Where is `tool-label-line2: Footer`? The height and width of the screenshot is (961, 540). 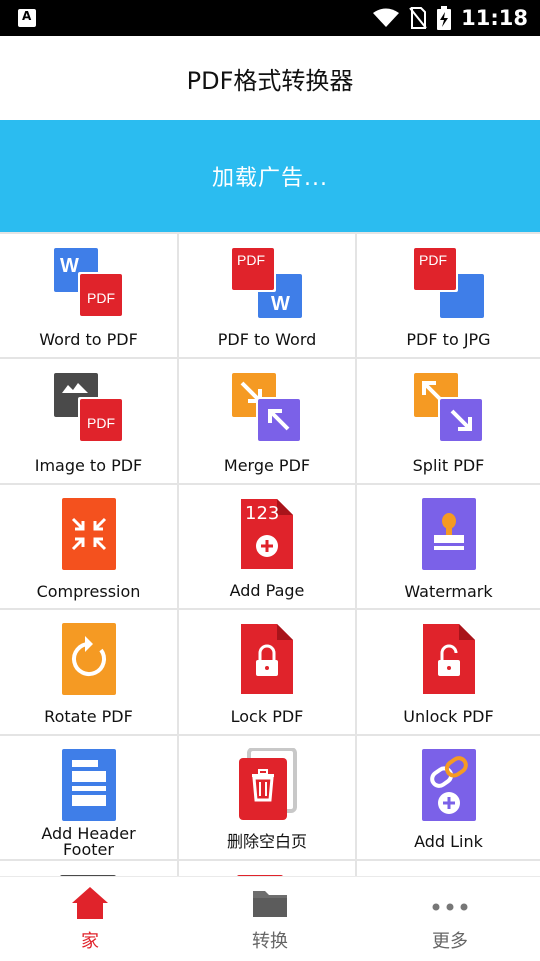
tool-label-line2: Footer is located at coordinates (88, 849).